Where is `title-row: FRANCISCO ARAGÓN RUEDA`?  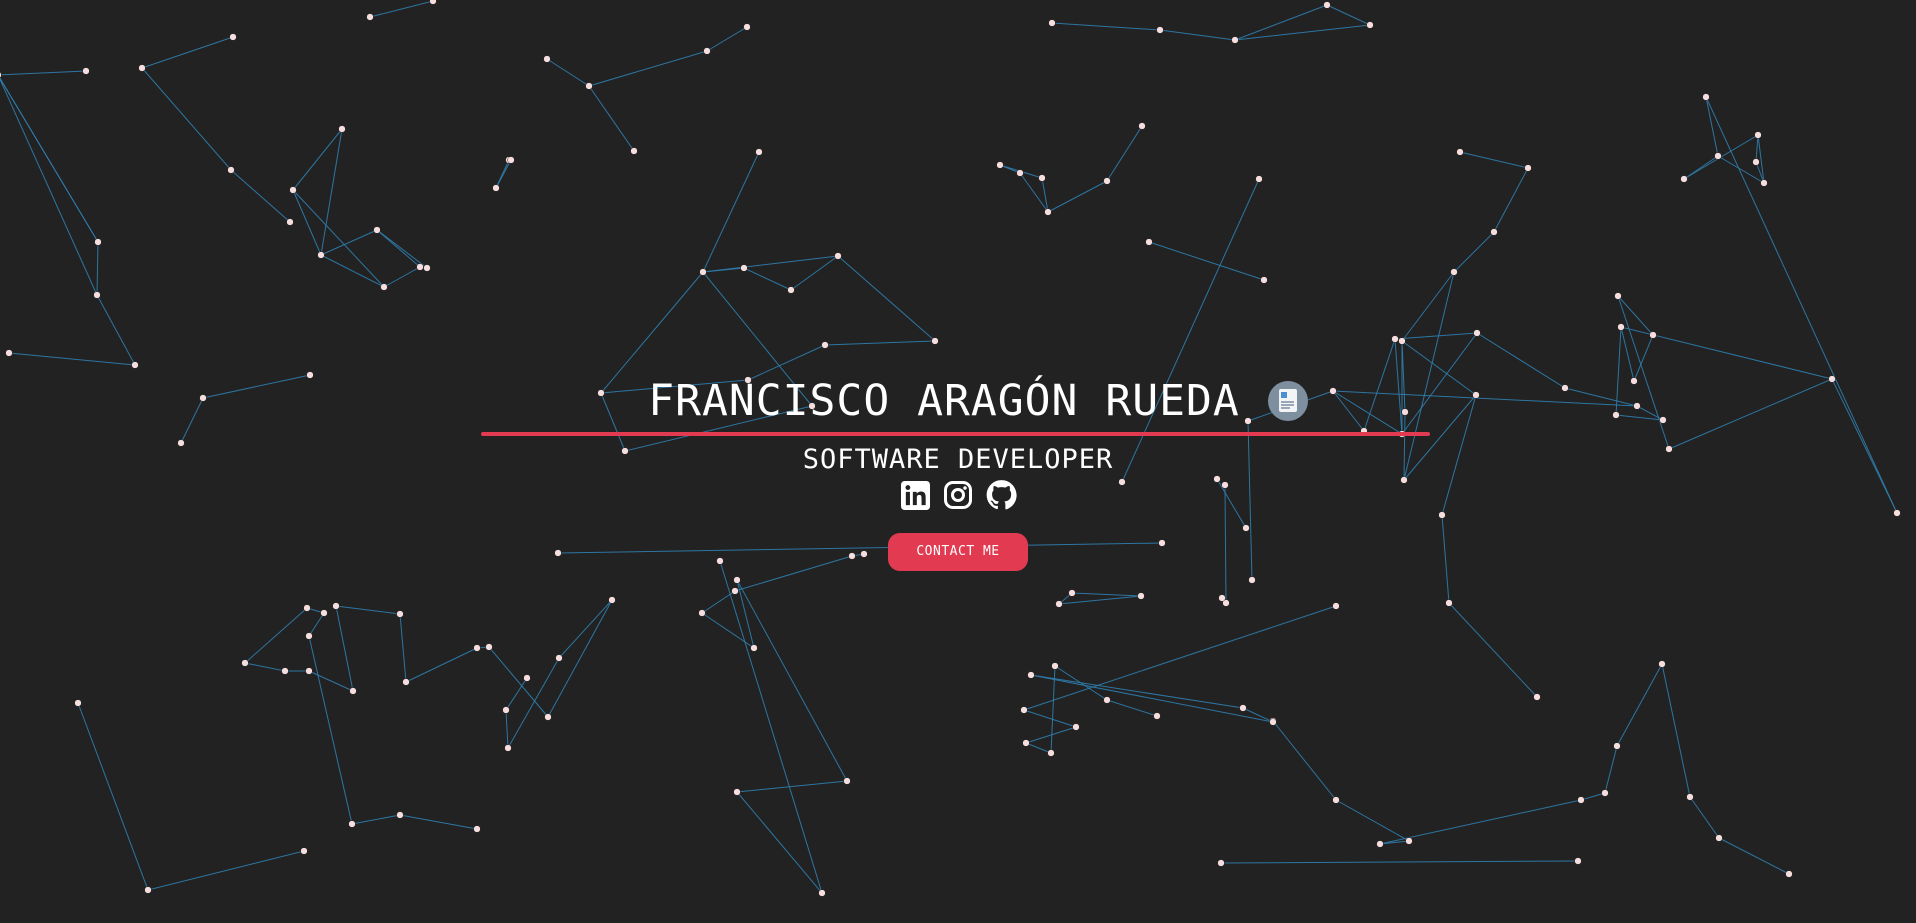
title-row: FRANCISCO ARAGÓN RUEDA is located at coordinates (958, 401).